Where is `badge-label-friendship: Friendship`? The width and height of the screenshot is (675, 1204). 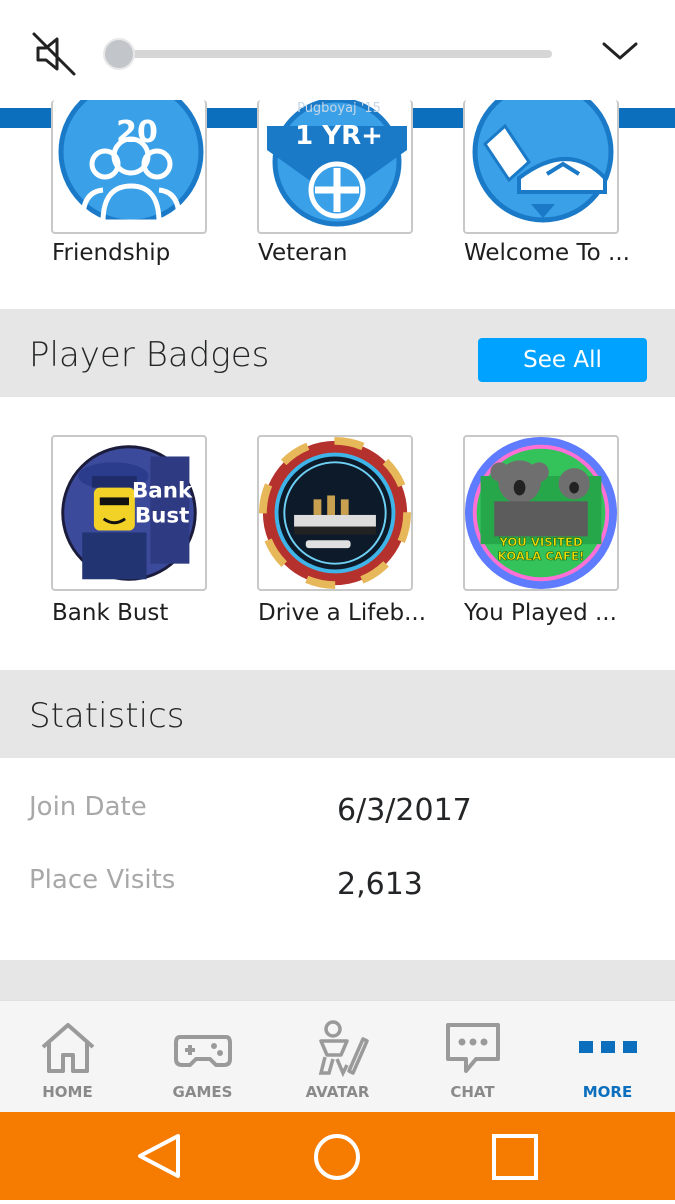 badge-label-friendship: Friendship is located at coordinates (111, 253).